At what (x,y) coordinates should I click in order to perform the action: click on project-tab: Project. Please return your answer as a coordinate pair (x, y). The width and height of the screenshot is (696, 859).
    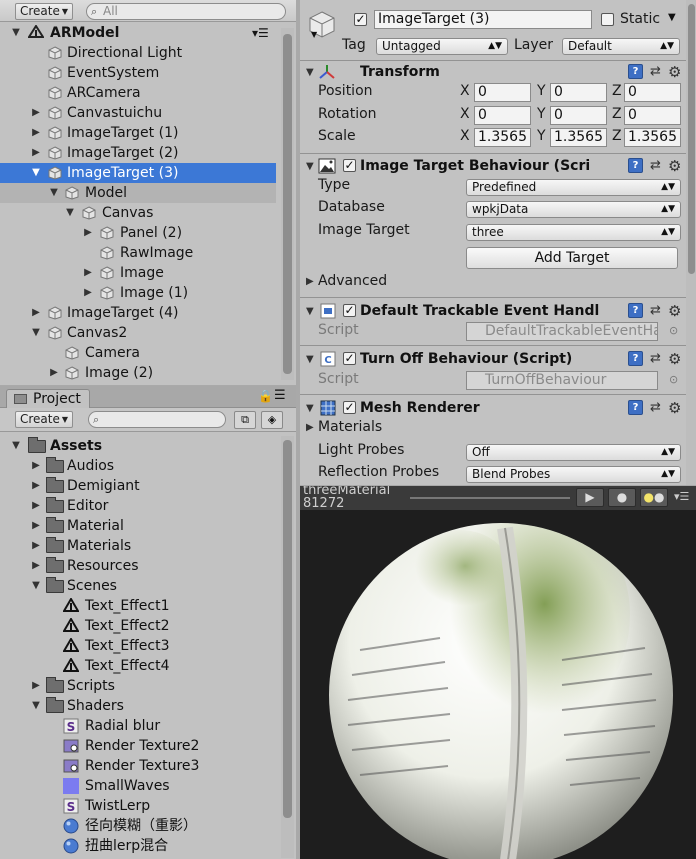
    Looking at the image, I should click on (48, 399).